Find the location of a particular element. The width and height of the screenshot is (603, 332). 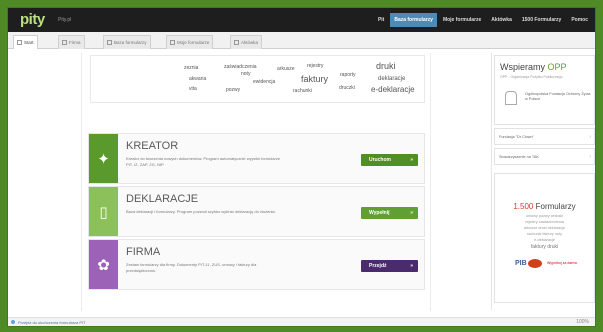

wand-icon: ✦ is located at coordinates (103, 159).